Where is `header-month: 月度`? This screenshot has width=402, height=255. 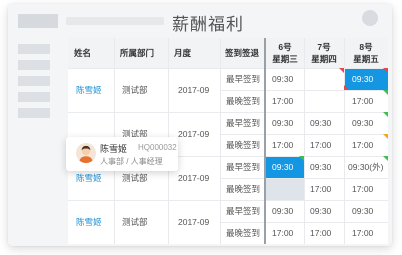 header-month: 月度 is located at coordinates (194, 53).